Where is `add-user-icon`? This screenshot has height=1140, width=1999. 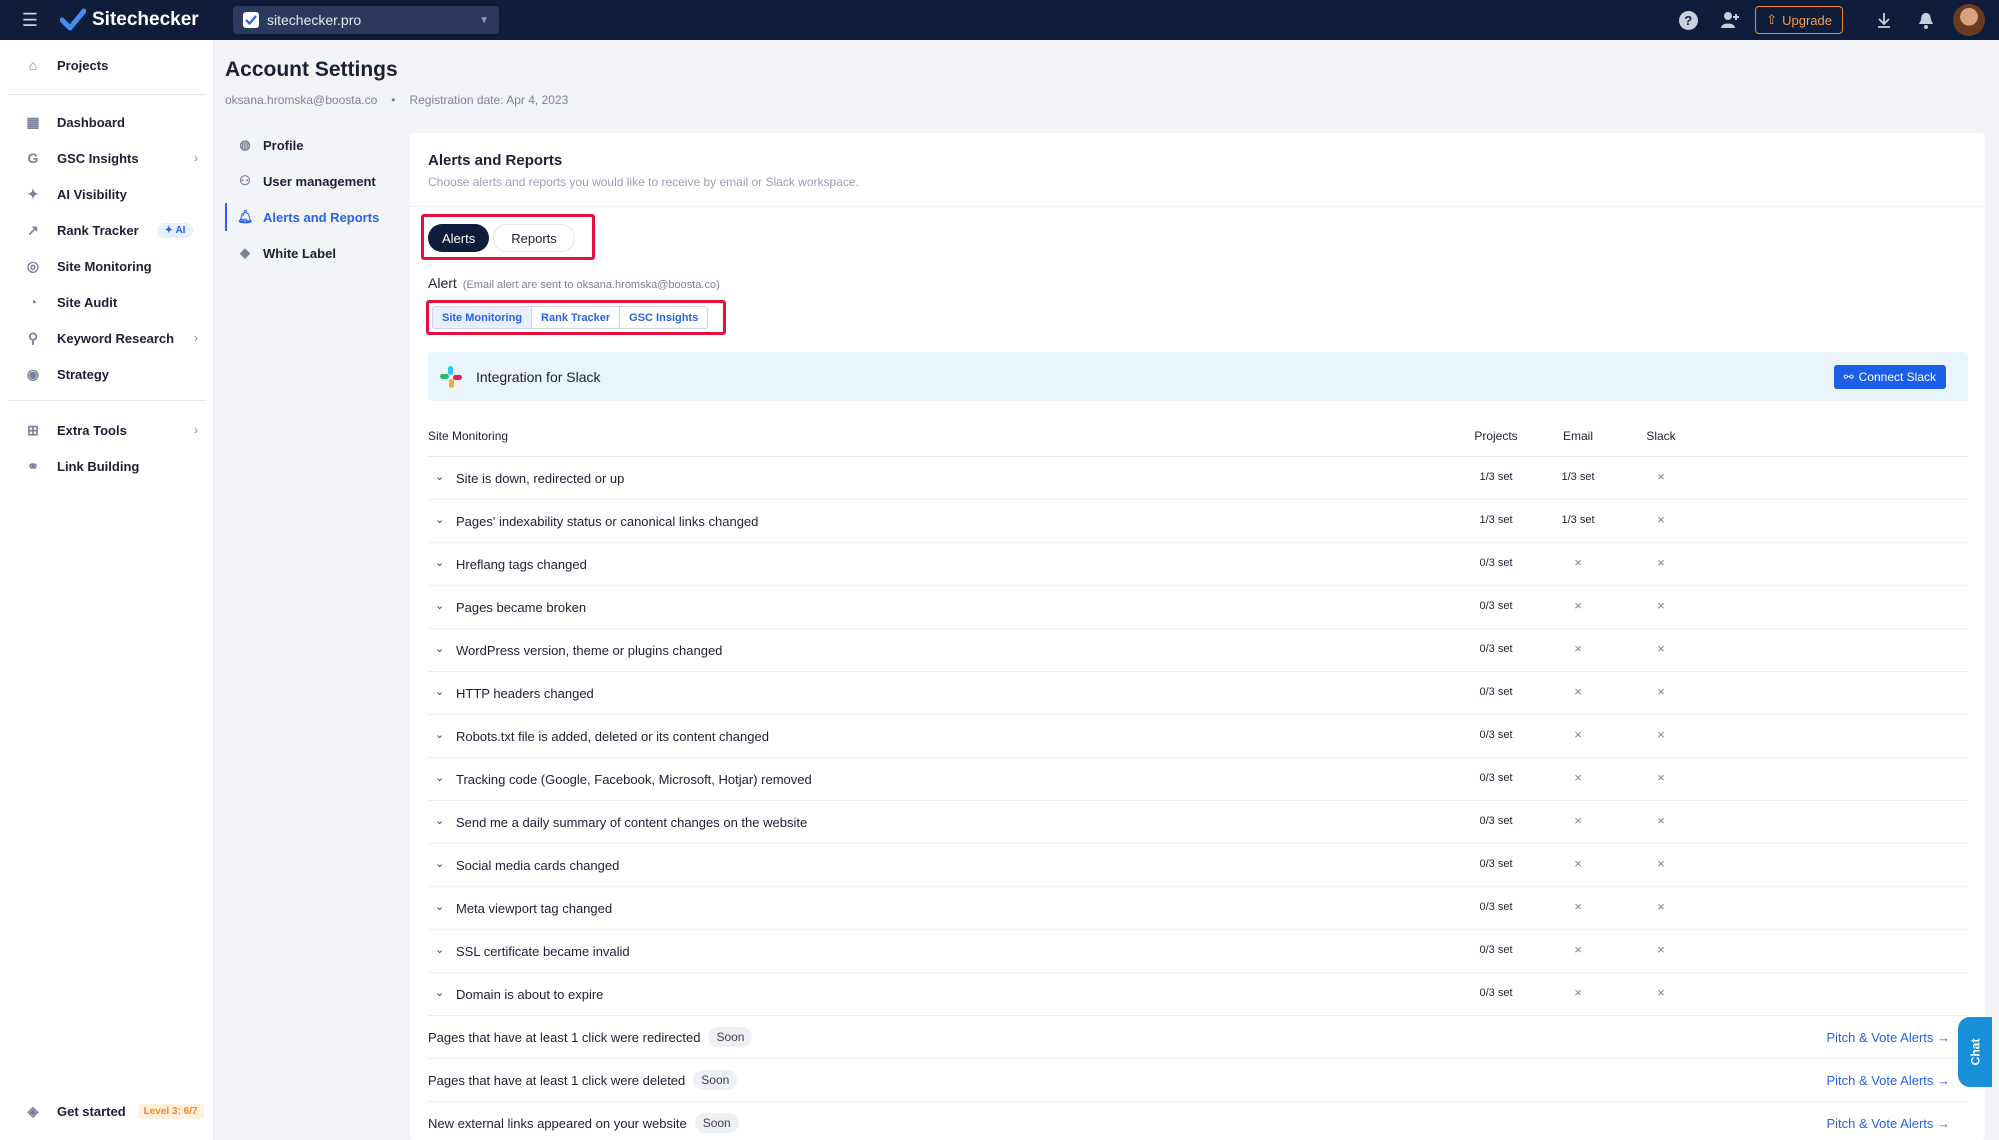
add-user-icon is located at coordinates (1730, 20).